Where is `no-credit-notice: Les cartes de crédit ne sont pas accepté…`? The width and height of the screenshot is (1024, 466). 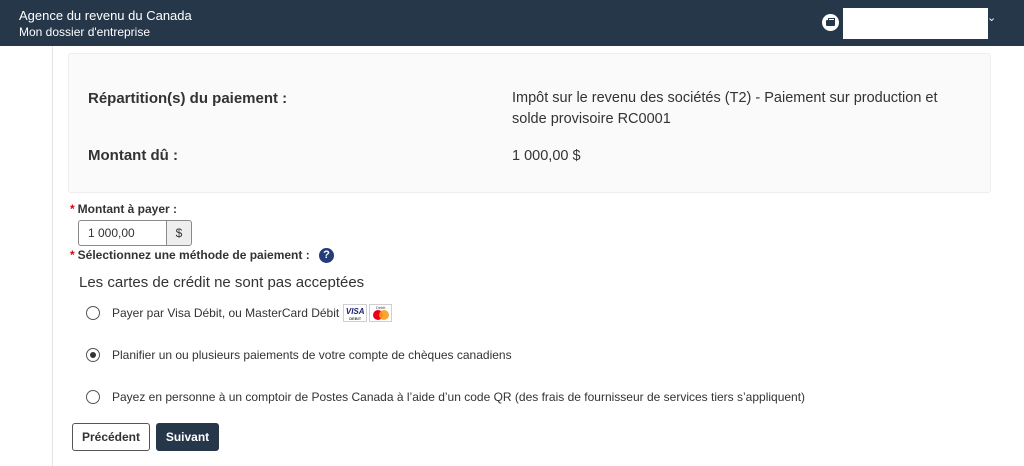 no-credit-notice: Les cartes de crédit ne sont pas accepté… is located at coordinates (222, 282).